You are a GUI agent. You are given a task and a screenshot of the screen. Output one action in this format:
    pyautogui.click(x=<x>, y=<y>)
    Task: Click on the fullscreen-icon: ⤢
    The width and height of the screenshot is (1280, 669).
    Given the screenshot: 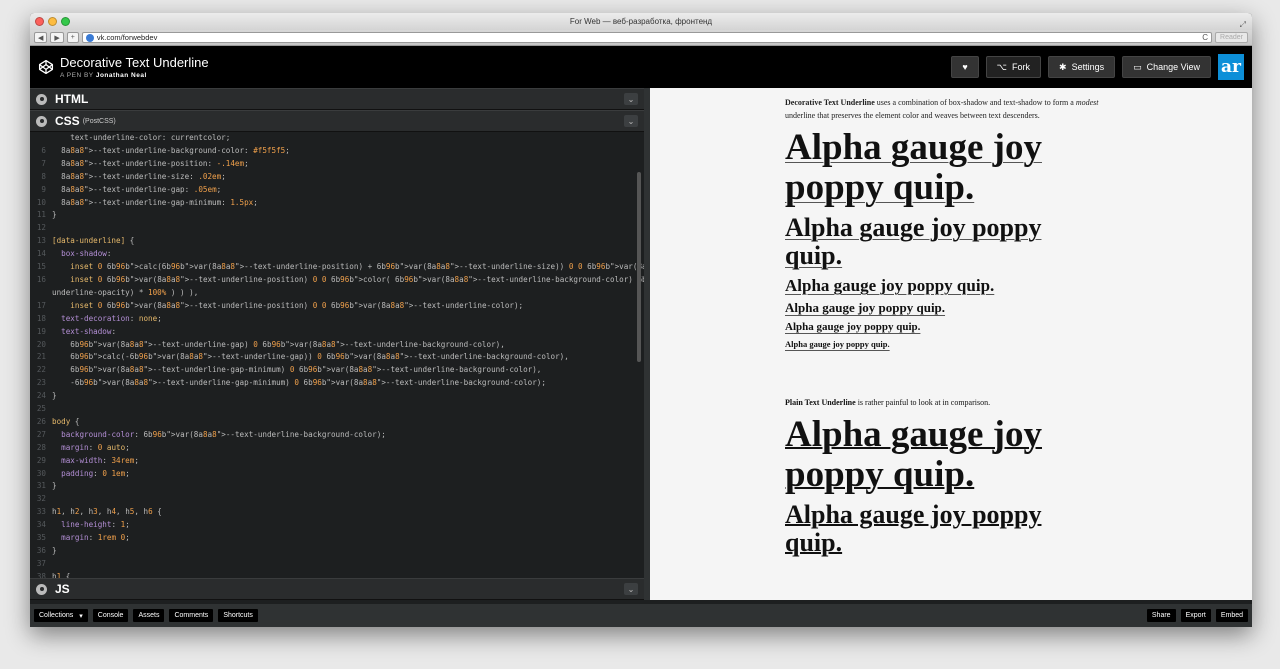 What is the action you would take?
    pyautogui.click(x=1243, y=24)
    